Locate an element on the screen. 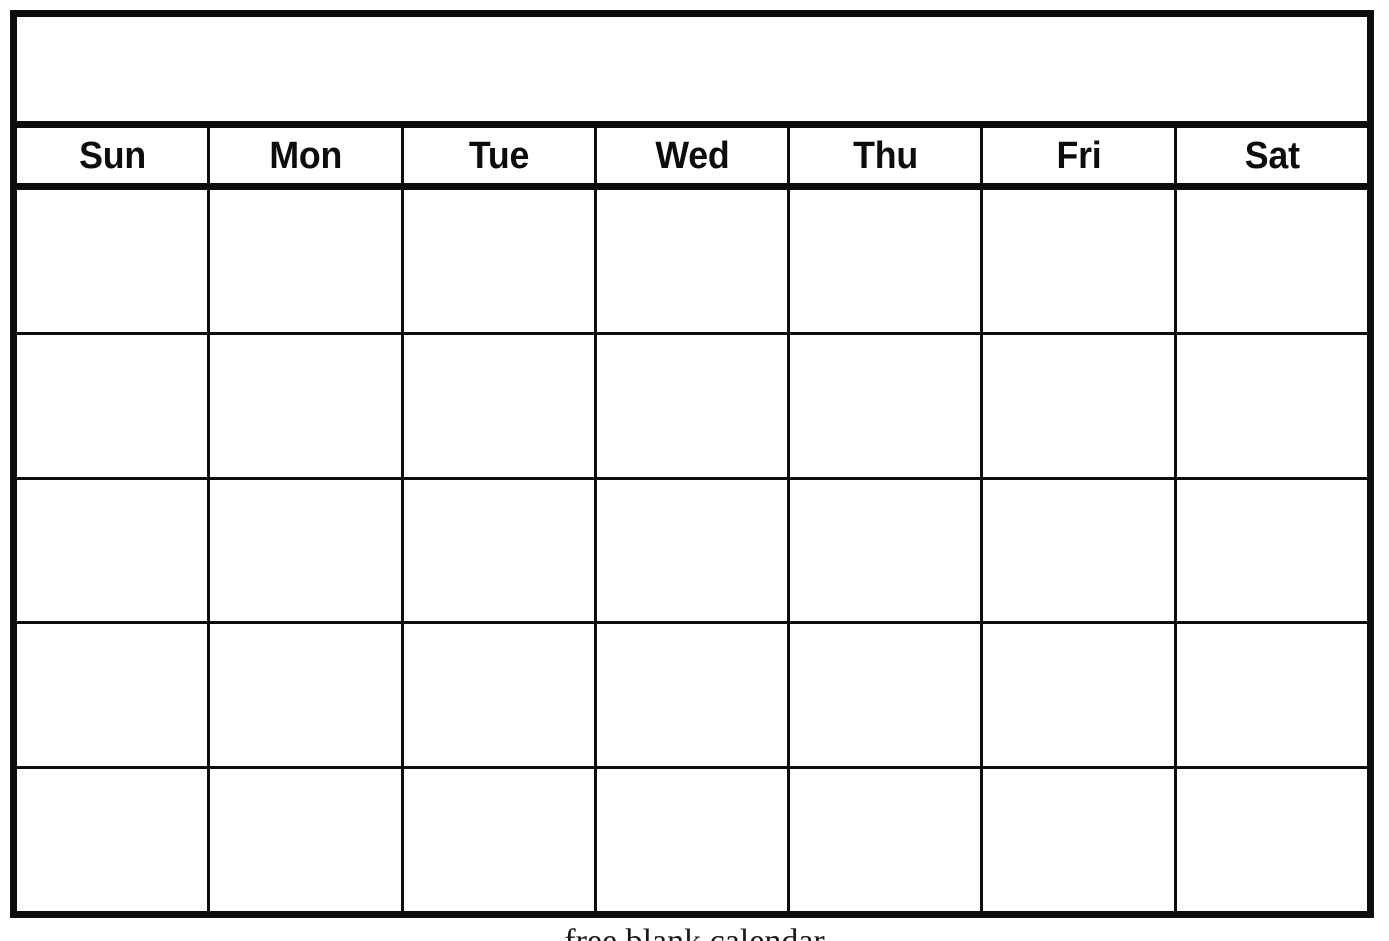 The image size is (1389, 941). weekday-label-fri: Fri is located at coordinates (1079, 155).